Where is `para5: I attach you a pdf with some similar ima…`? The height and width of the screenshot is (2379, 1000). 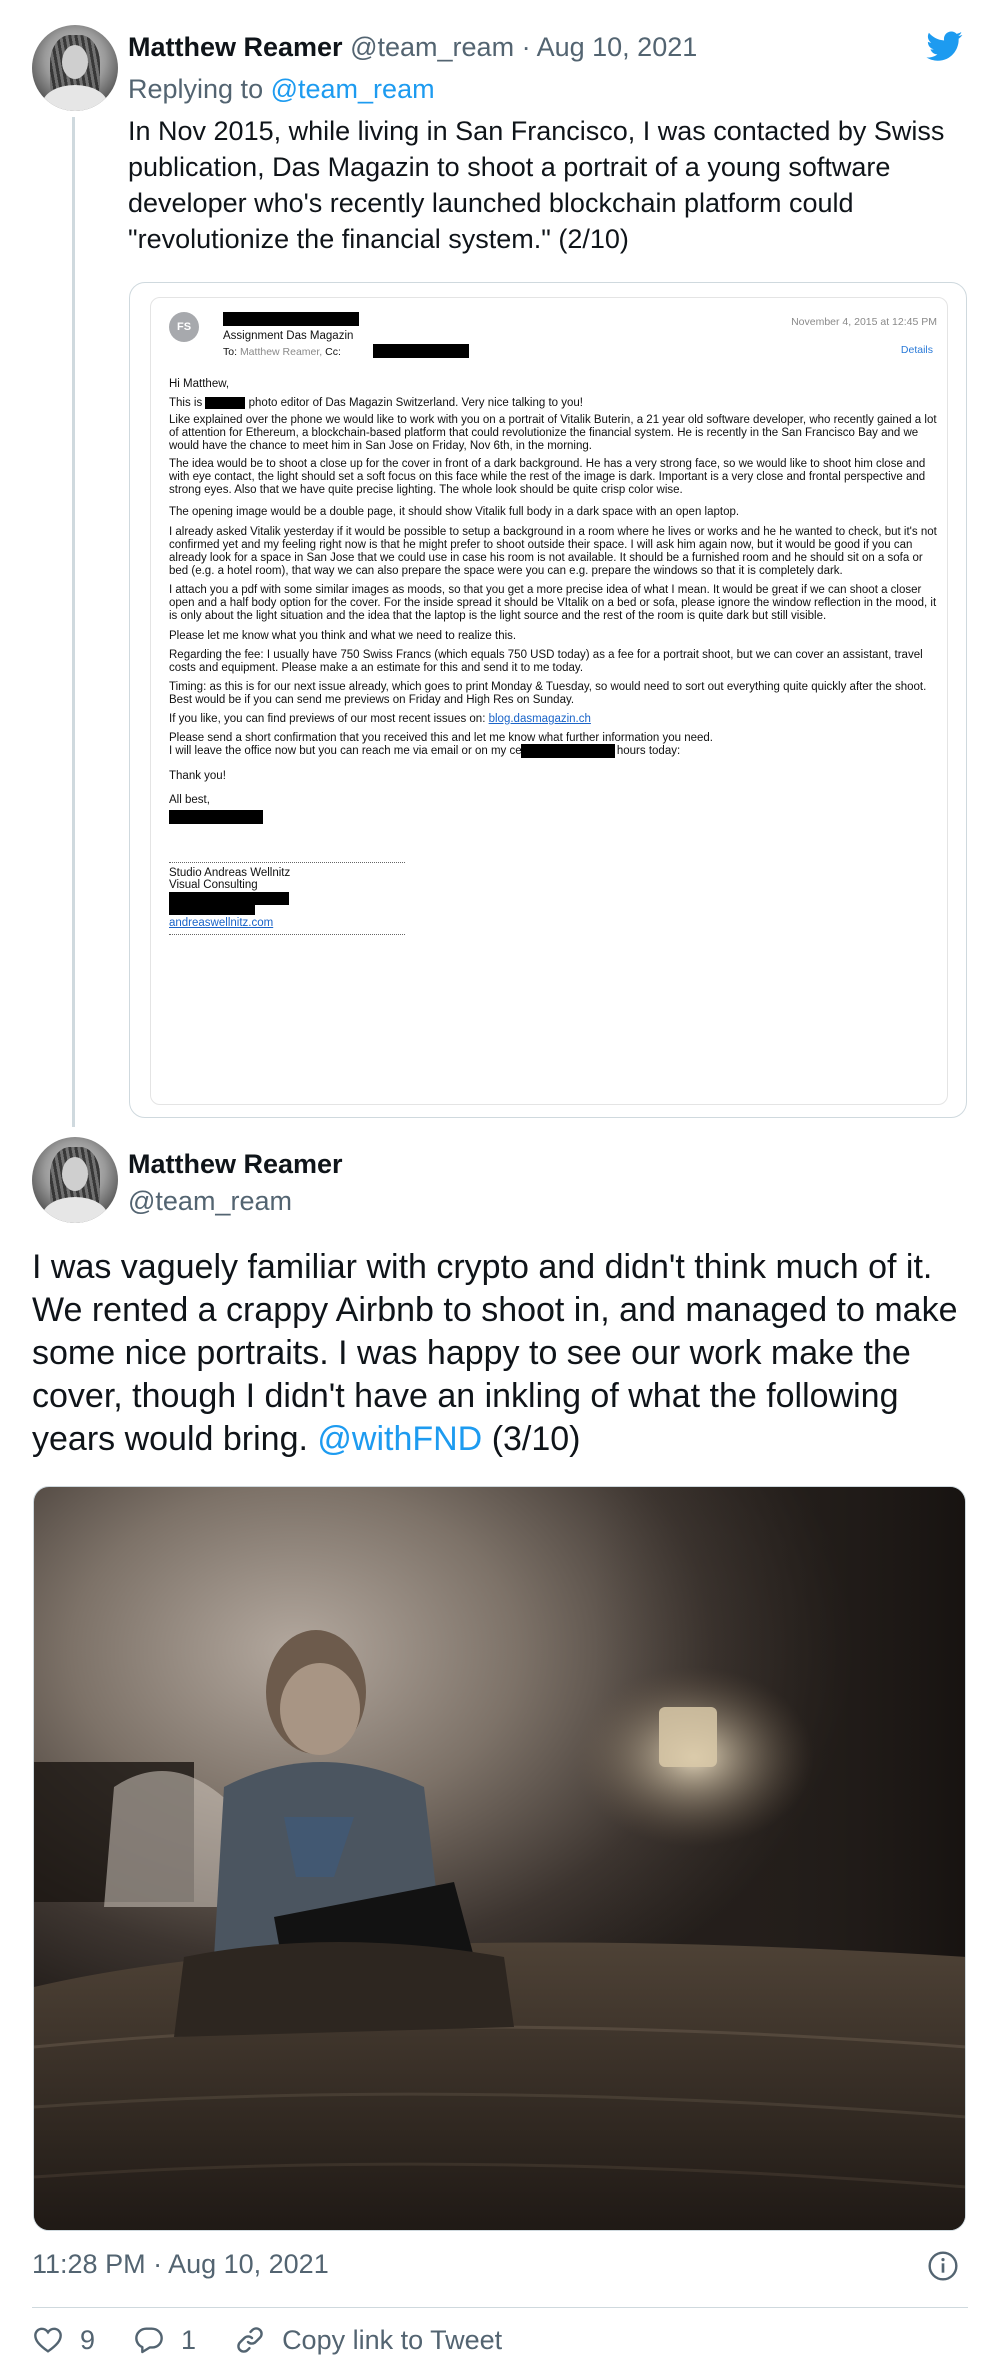 para5: I attach you a pdf with some similar ima… is located at coordinates (553, 603).